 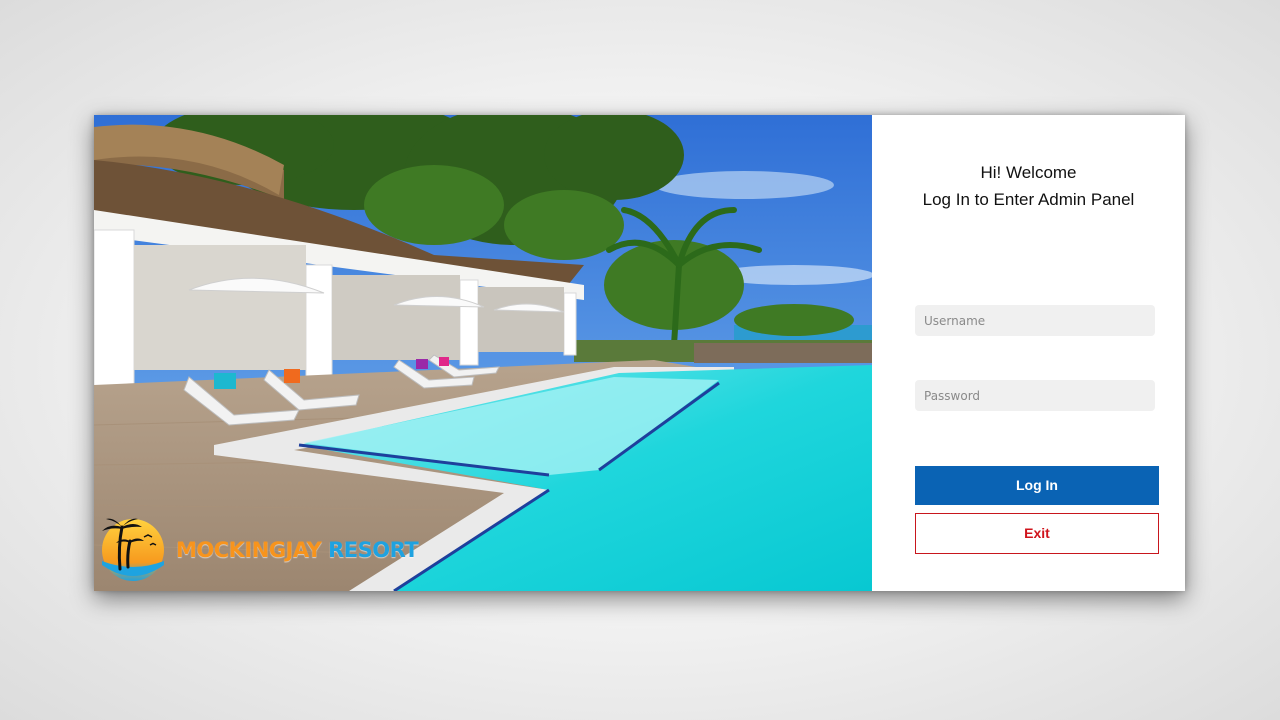 I want to click on brand-name-part2: RESORT, so click(x=373, y=550).